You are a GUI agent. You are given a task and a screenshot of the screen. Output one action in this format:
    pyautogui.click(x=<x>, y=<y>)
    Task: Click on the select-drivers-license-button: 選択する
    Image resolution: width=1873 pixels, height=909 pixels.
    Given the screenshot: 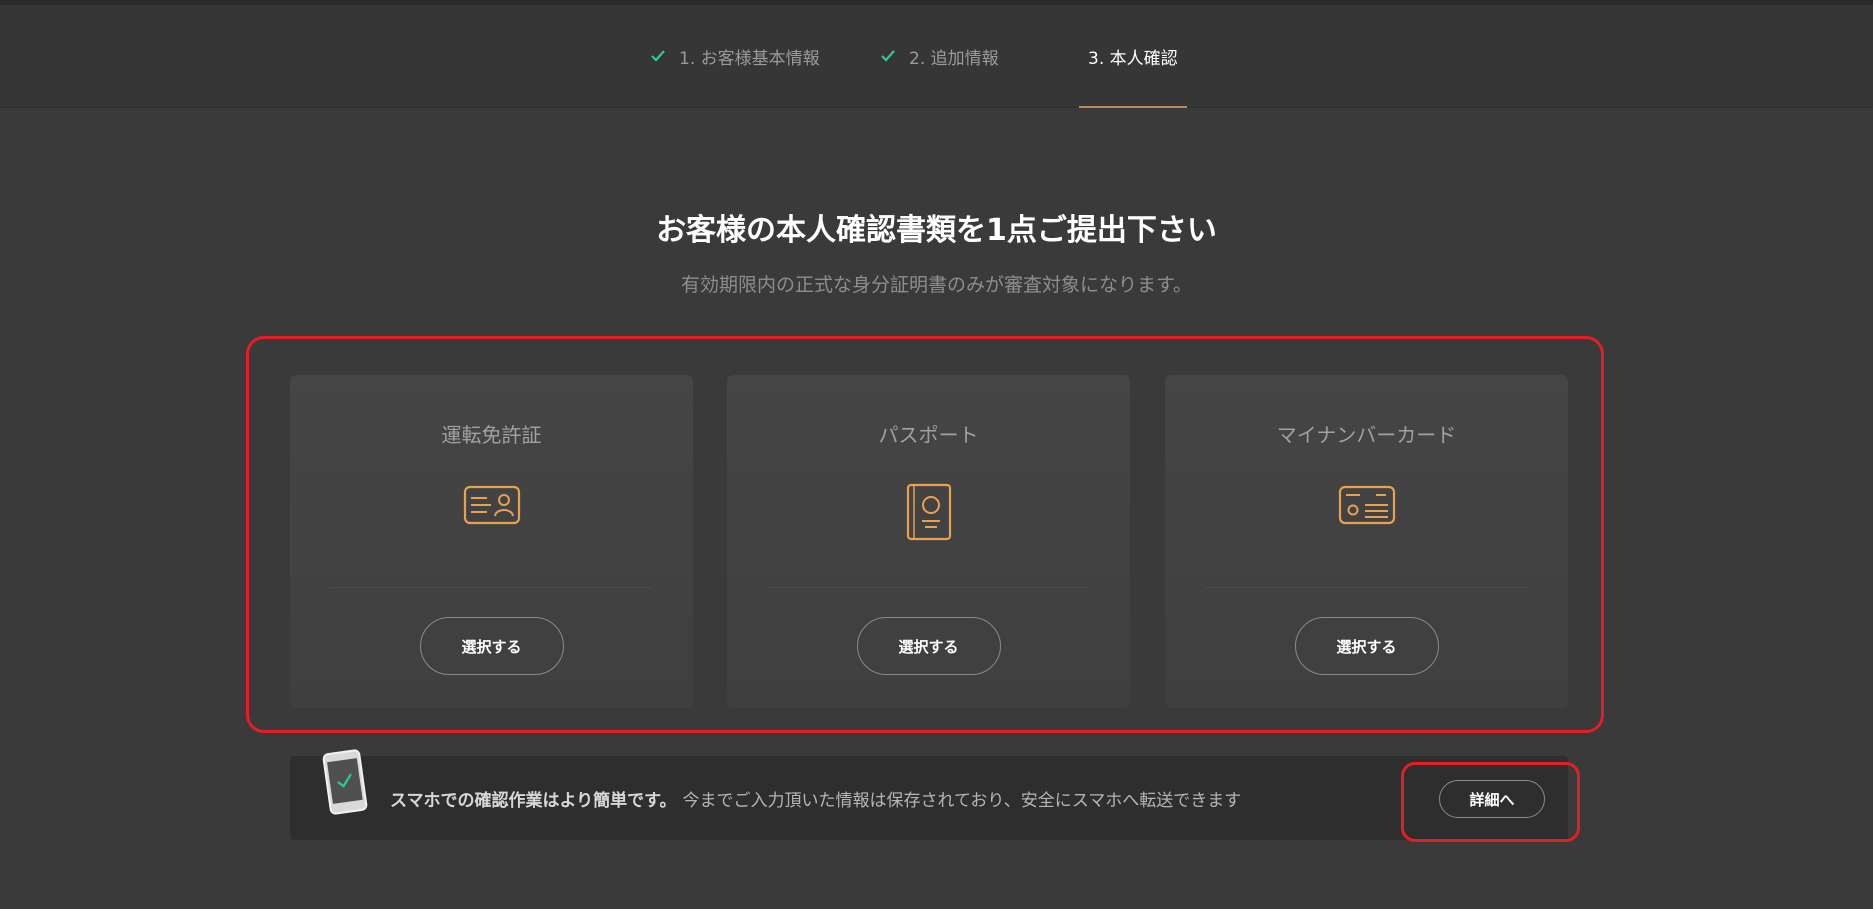 What is the action you would take?
    pyautogui.click(x=491, y=646)
    